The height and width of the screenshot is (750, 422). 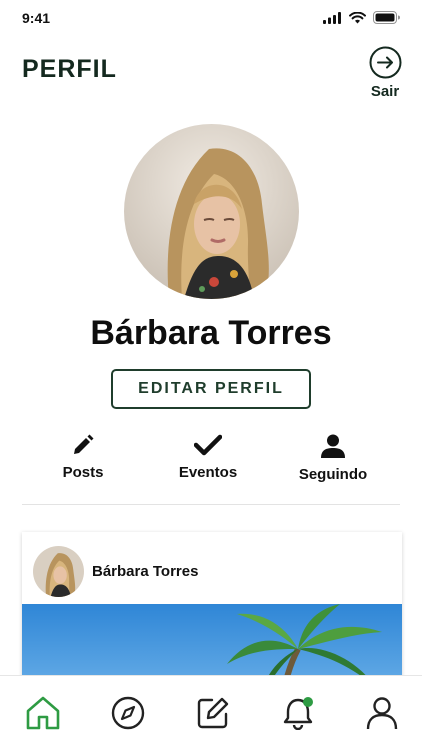 What do you see at coordinates (211, 333) in the screenshot?
I see `profile-name: Bárbara Torres` at bounding box center [211, 333].